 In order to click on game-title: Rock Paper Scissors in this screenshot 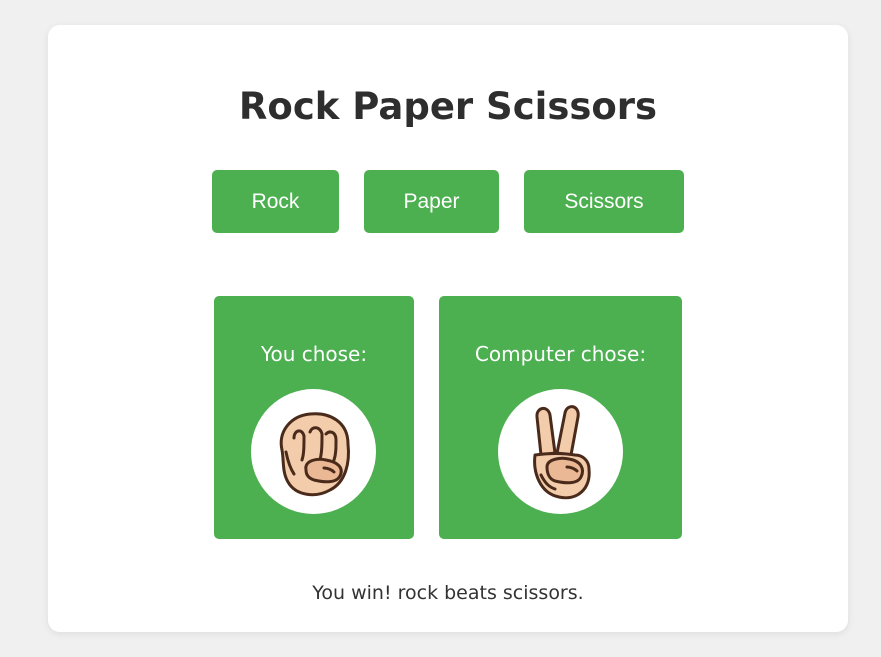, I will do `click(448, 106)`.